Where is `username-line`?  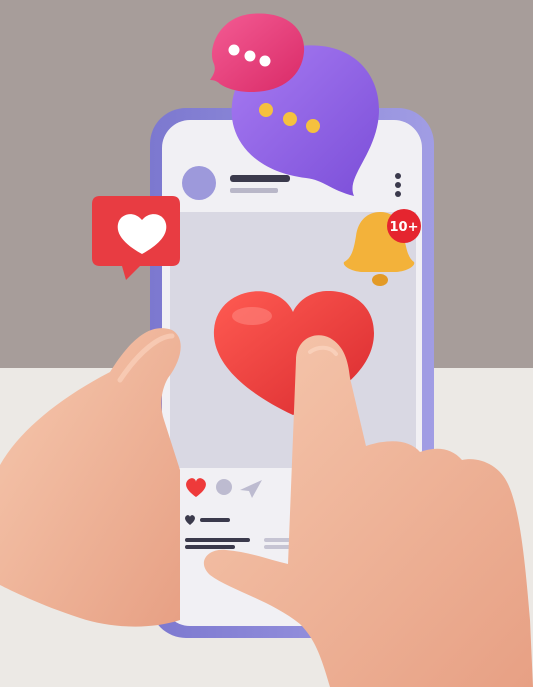 username-line is located at coordinates (260, 178).